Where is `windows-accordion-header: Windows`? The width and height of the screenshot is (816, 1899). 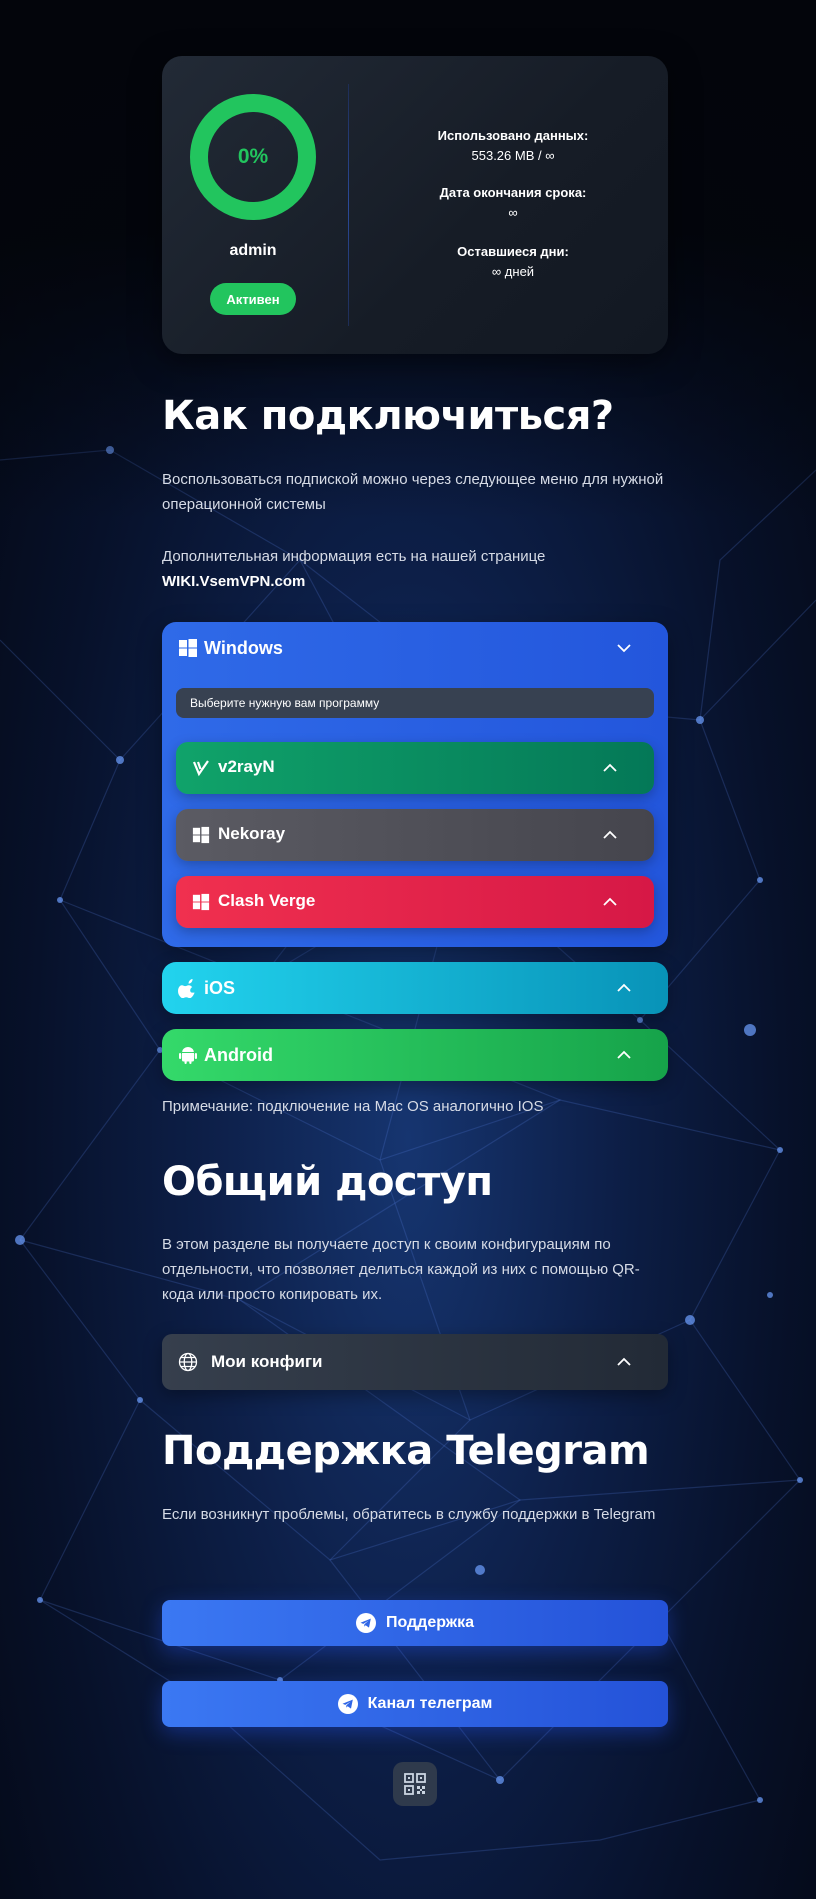
windows-accordion-header: Windows is located at coordinates (415, 648).